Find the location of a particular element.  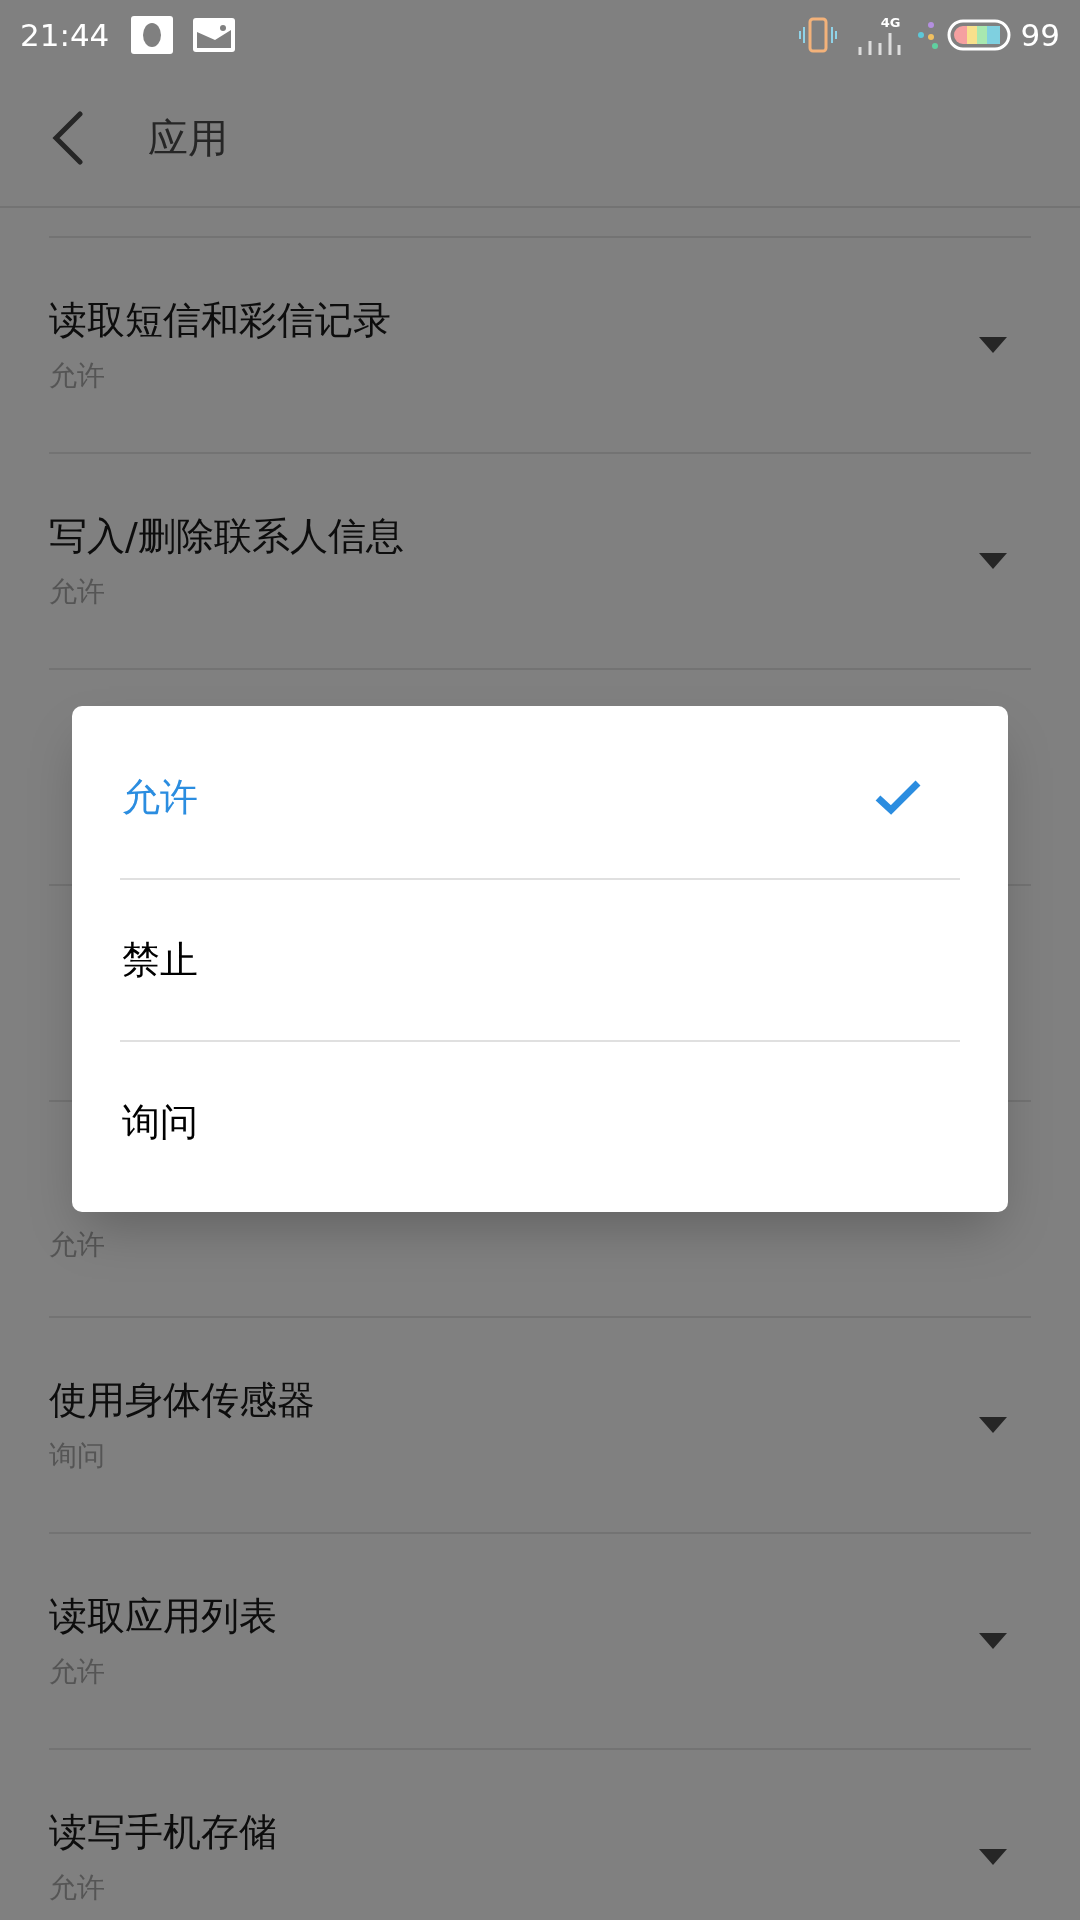

check-icon is located at coordinates (898, 797).